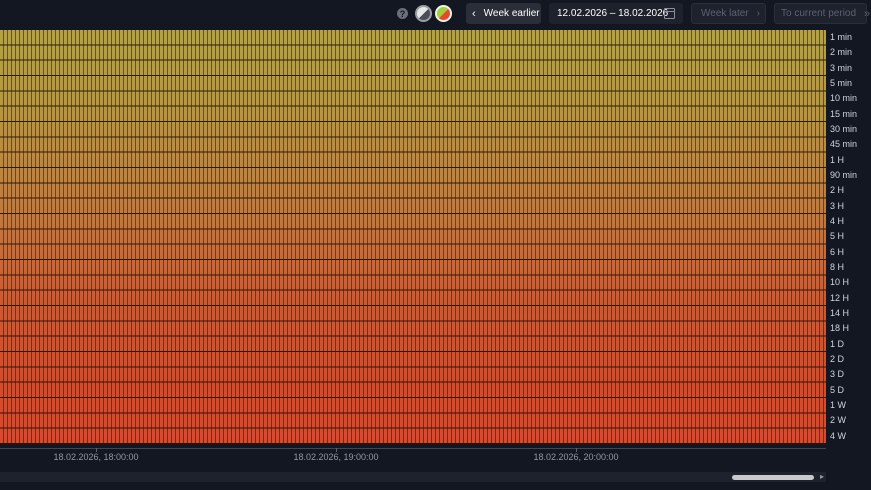 Image resolution: width=871 pixels, height=490 pixels. Describe the element at coordinates (413, 448) in the screenshot. I see `x-axis-line` at that location.